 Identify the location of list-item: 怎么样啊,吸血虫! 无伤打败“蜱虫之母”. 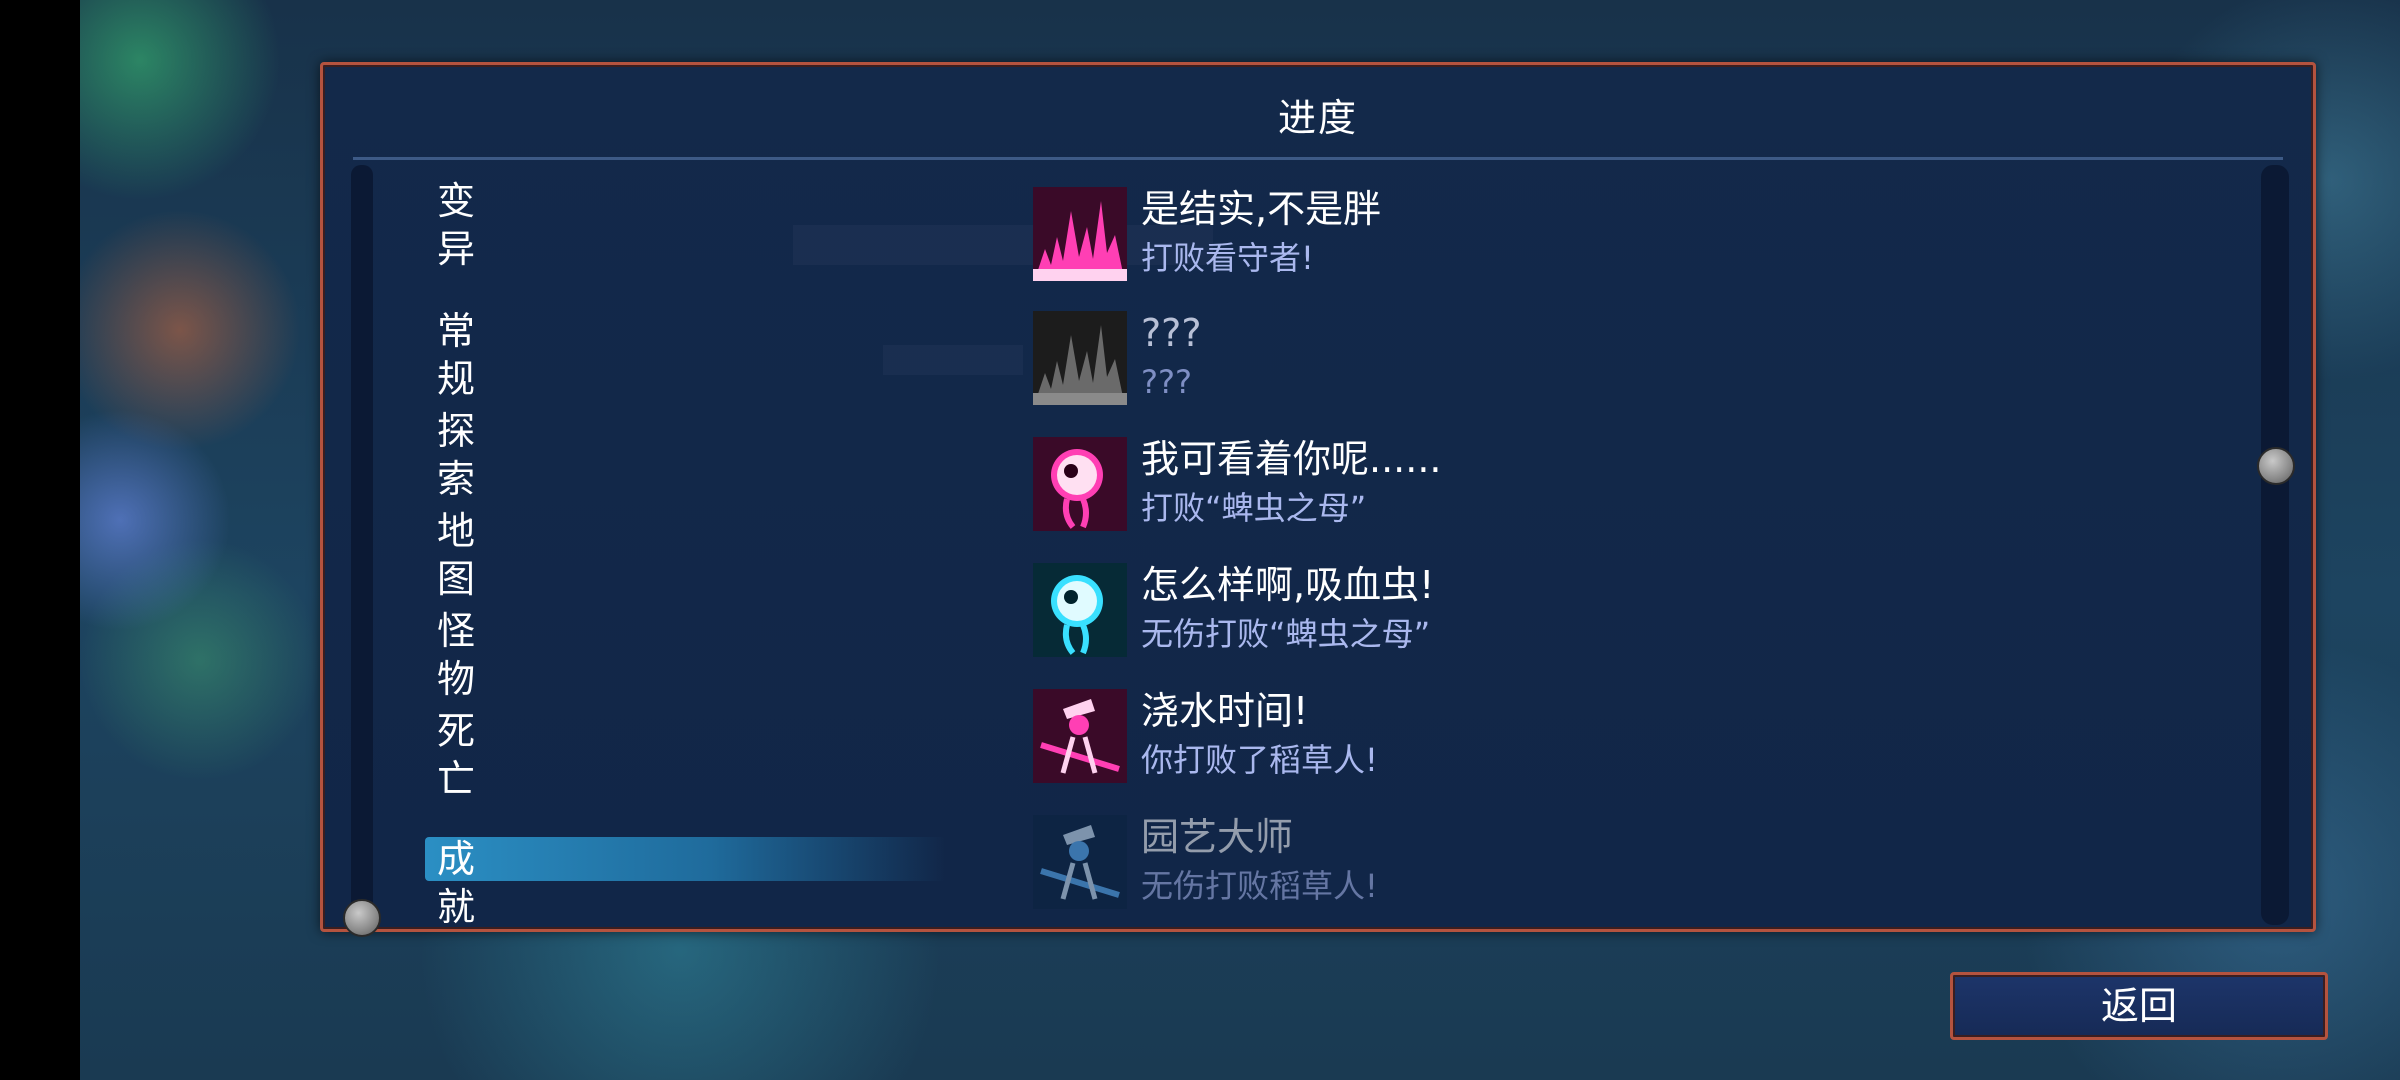
(1623, 613).